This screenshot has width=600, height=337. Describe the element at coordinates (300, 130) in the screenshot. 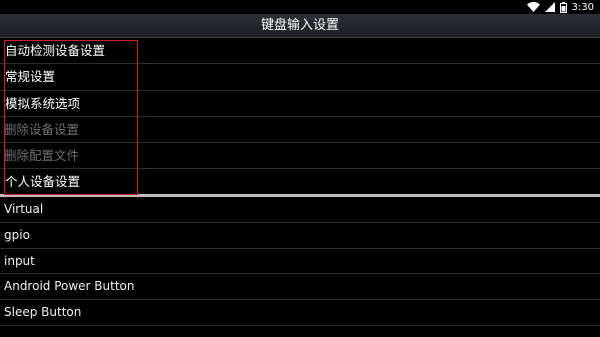

I see `menu-item-delete-device-settings: 删除设备设置` at that location.